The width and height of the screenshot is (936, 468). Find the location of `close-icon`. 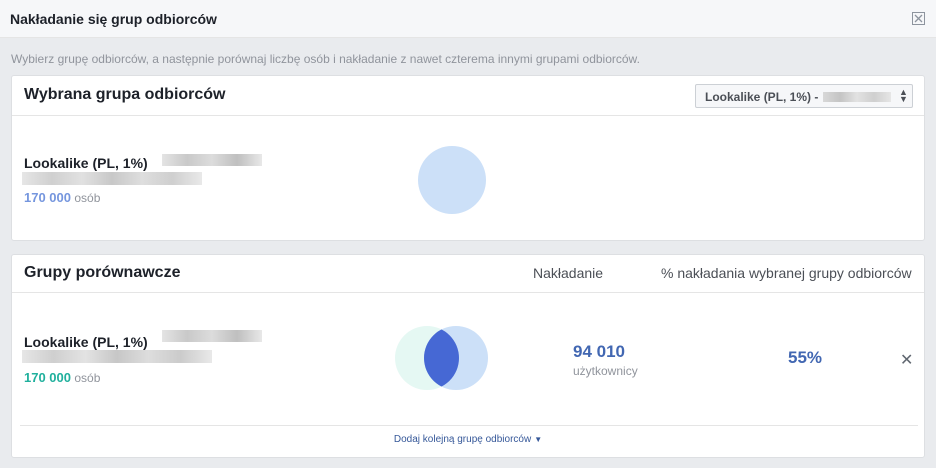

close-icon is located at coordinates (918, 18).